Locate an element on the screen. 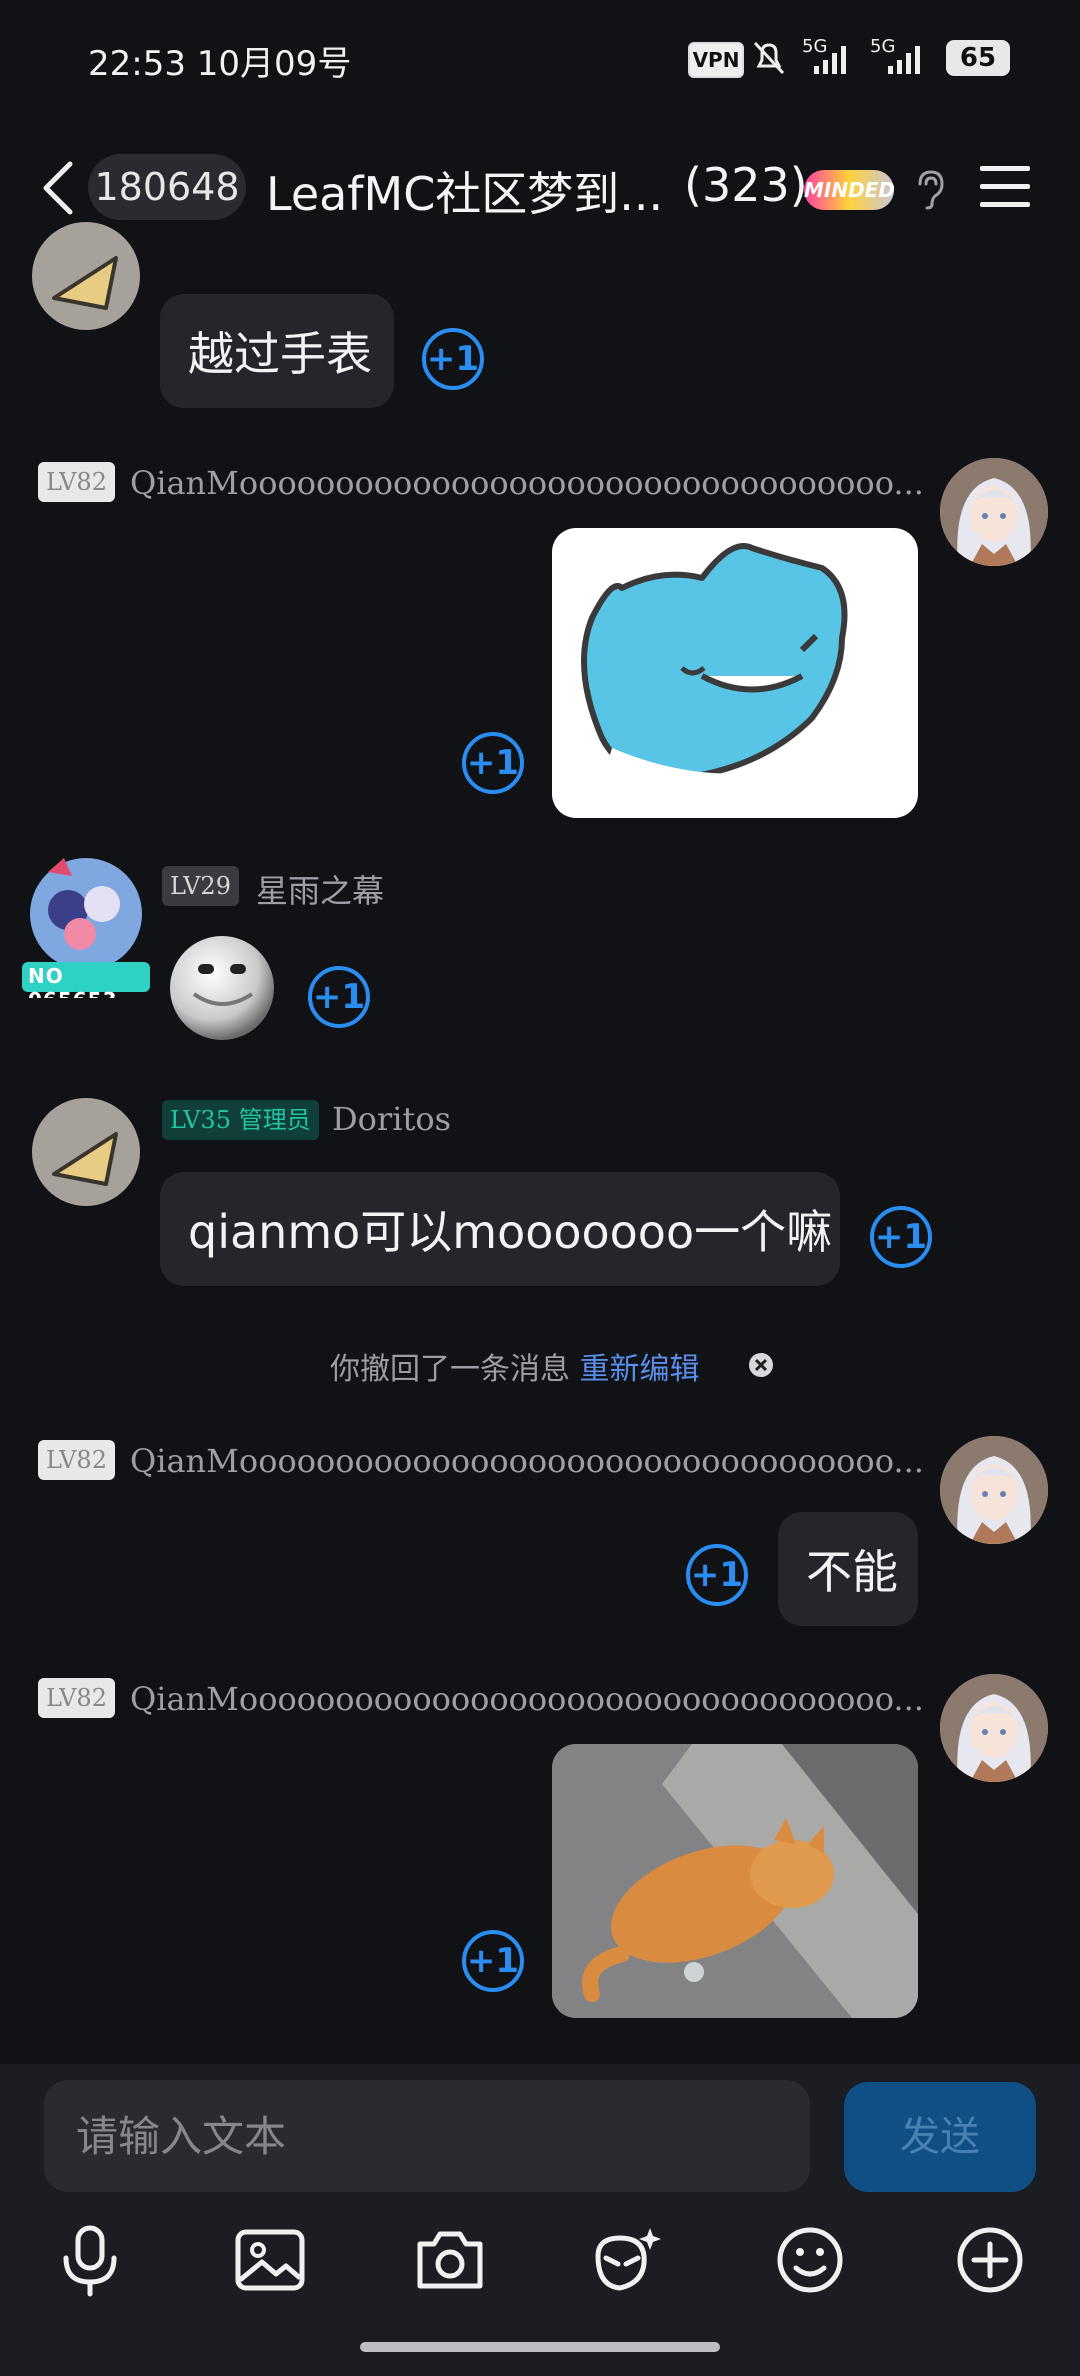 The height and width of the screenshot is (2376, 1080). ear-icon is located at coordinates (931, 189).